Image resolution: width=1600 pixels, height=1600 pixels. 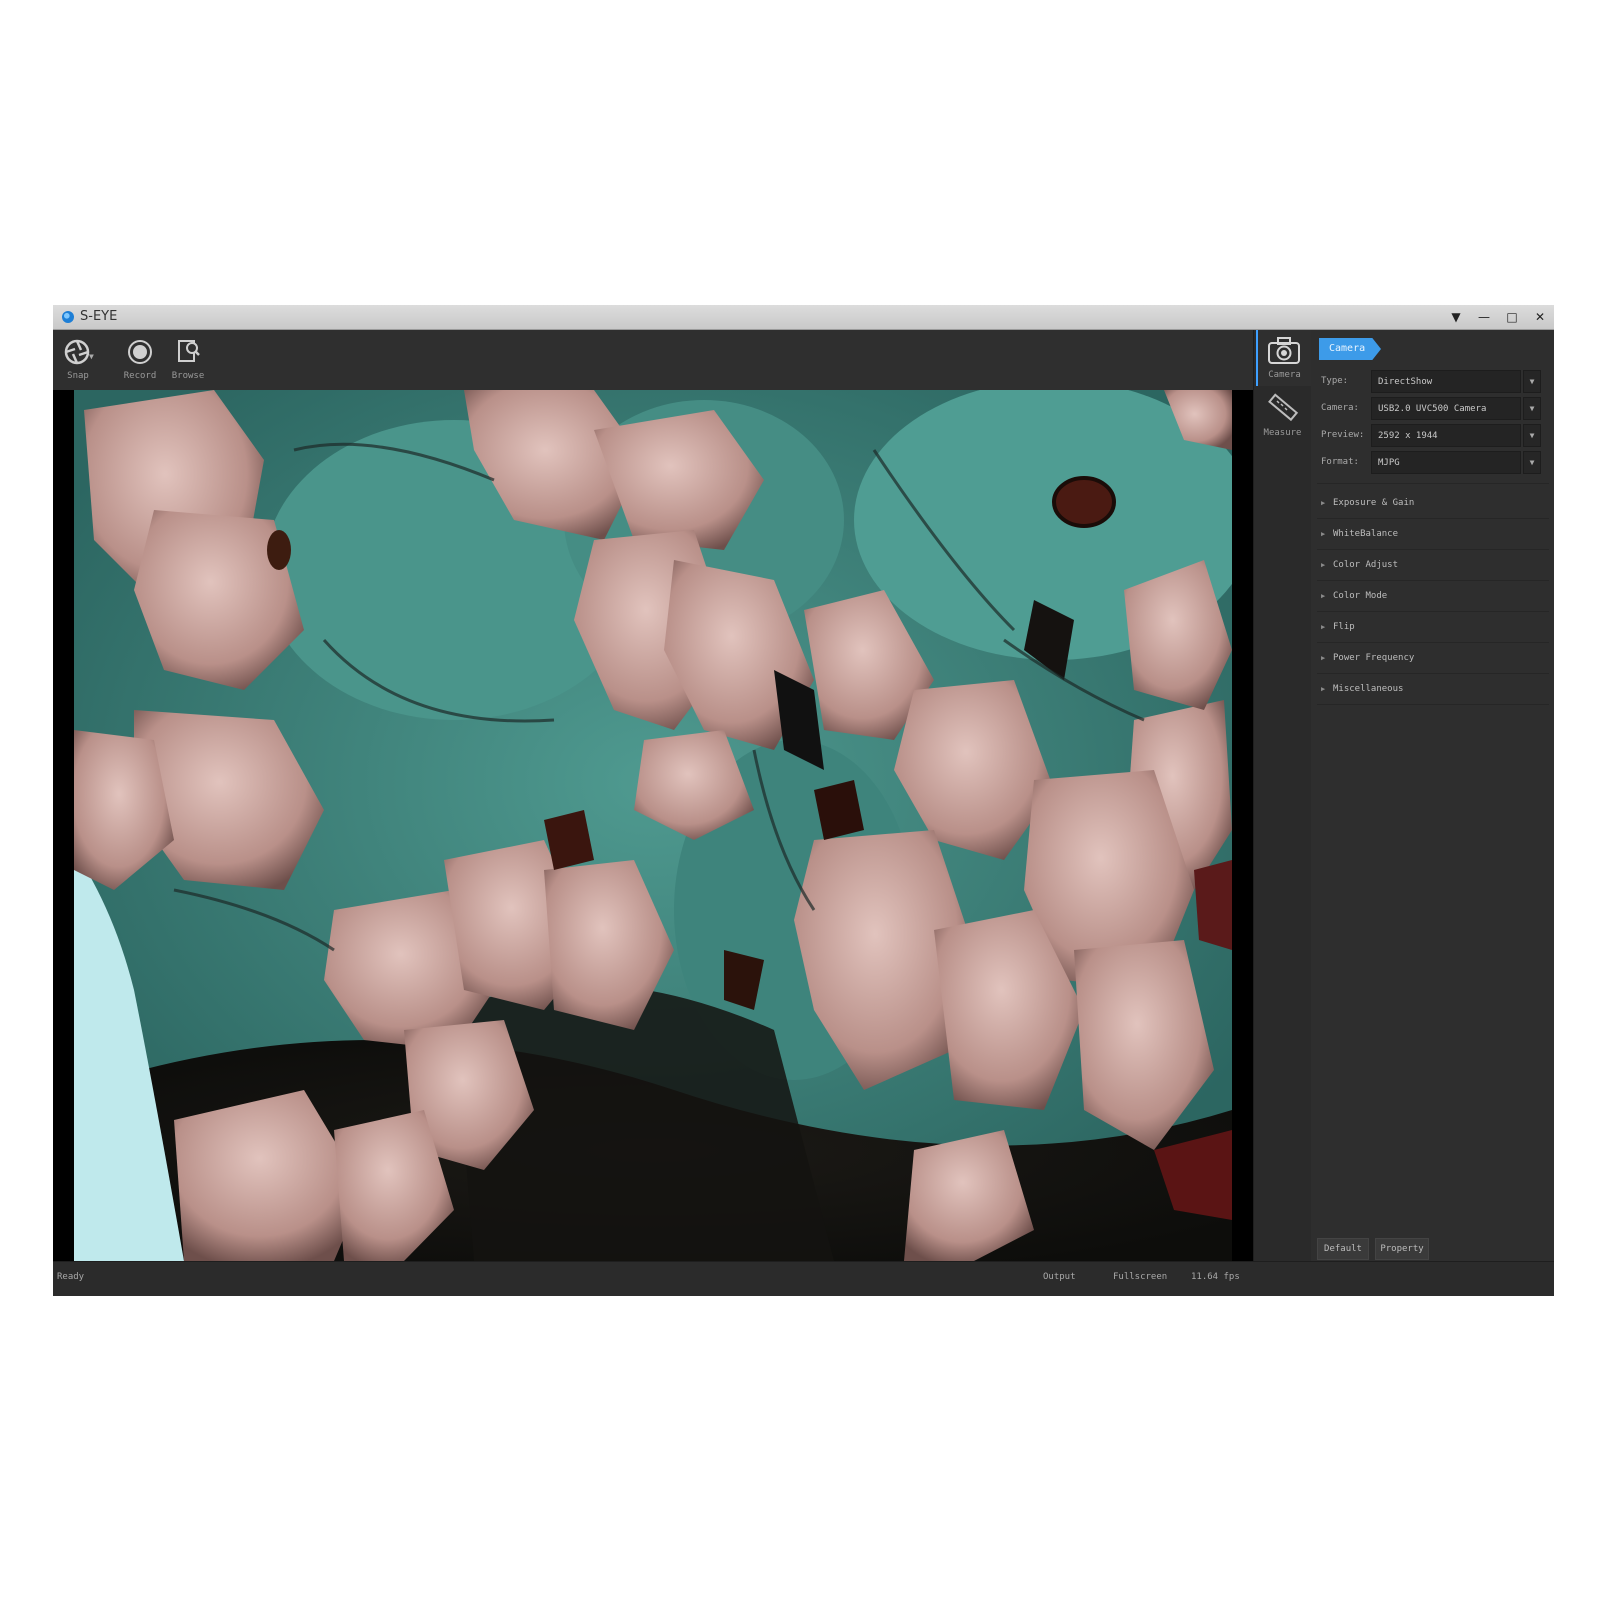 I want to click on minimize-button: —, so click(x=1484, y=317).